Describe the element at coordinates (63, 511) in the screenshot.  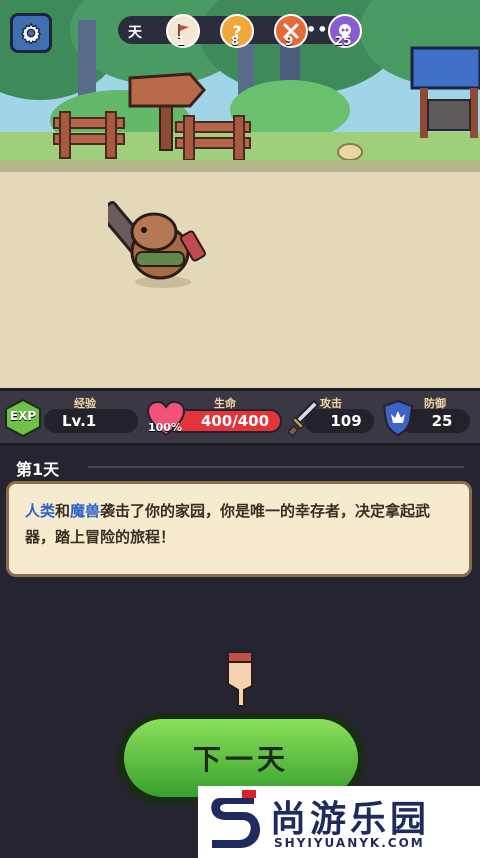
I see `story-text-and: 和` at that location.